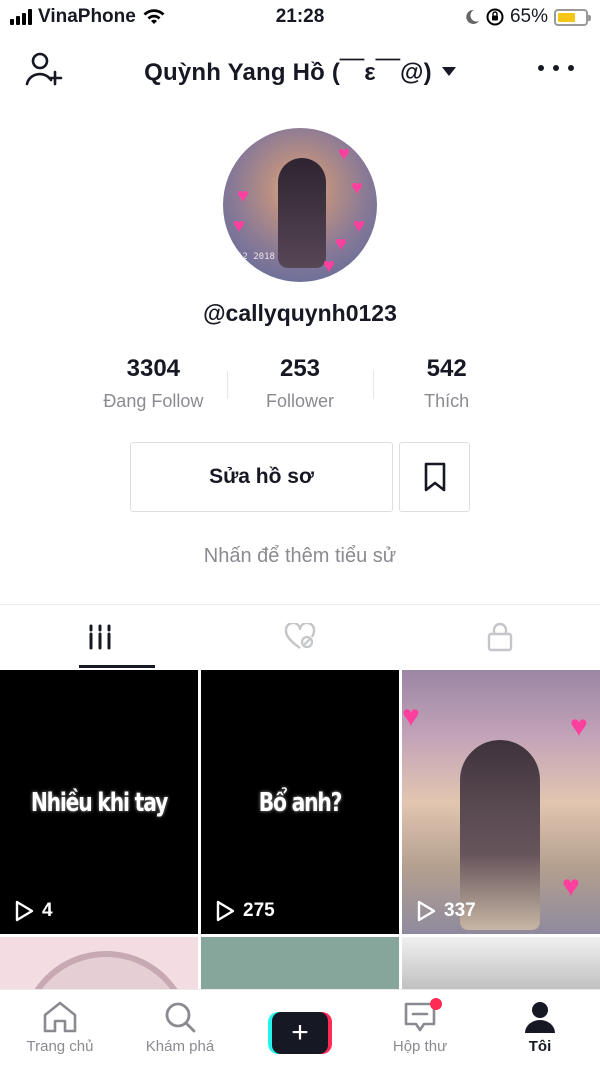 This screenshot has width=600, height=1067. Describe the element at coordinates (446, 383) in the screenshot. I see `stat-likes: 542 Thích` at that location.